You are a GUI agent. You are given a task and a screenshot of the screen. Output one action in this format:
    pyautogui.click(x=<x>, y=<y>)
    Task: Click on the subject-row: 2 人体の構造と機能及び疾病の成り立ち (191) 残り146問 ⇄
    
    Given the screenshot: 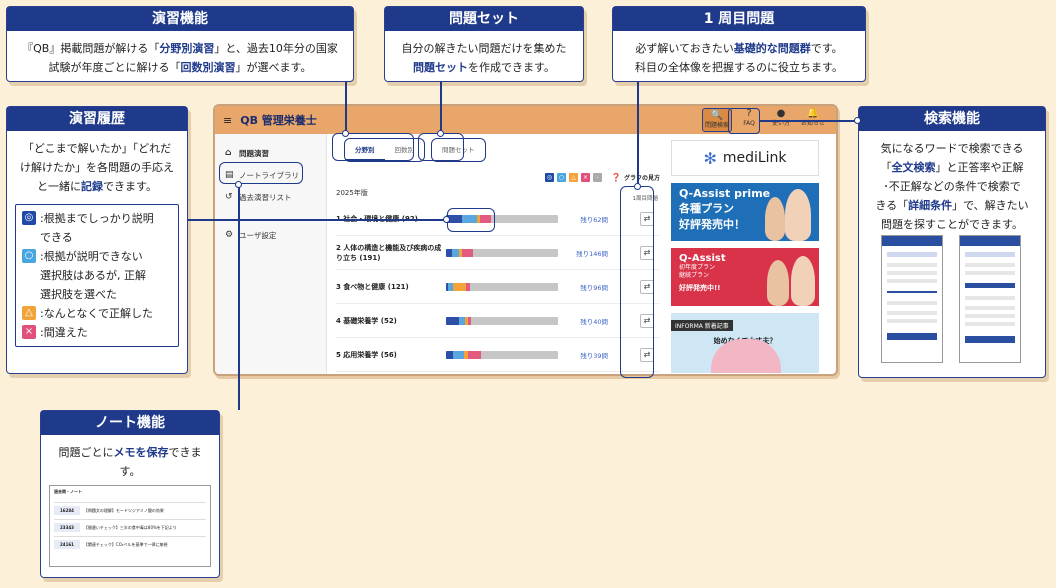 What is the action you would take?
    pyautogui.click(x=498, y=253)
    